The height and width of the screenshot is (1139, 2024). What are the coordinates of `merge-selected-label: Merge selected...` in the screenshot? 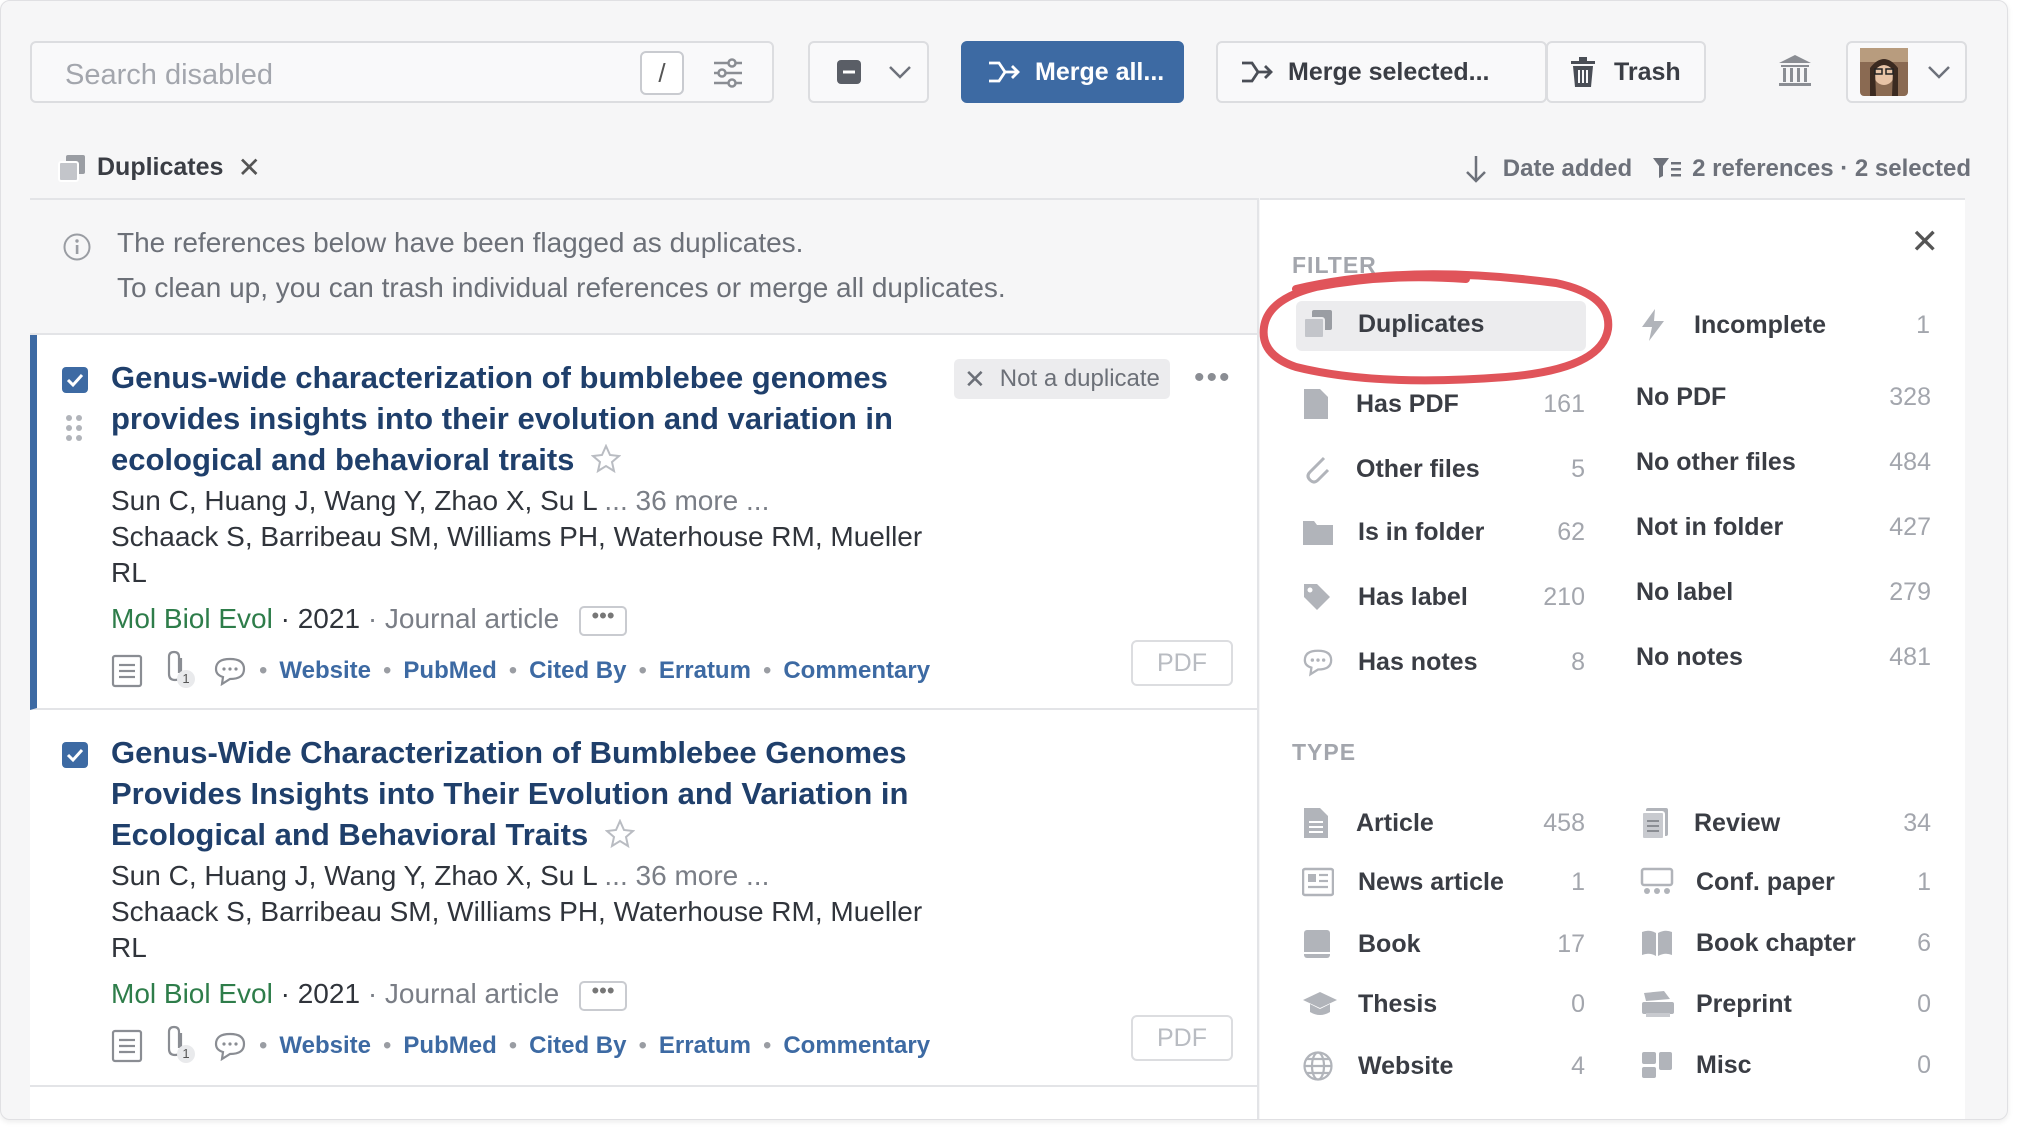 It's located at (1389, 71).